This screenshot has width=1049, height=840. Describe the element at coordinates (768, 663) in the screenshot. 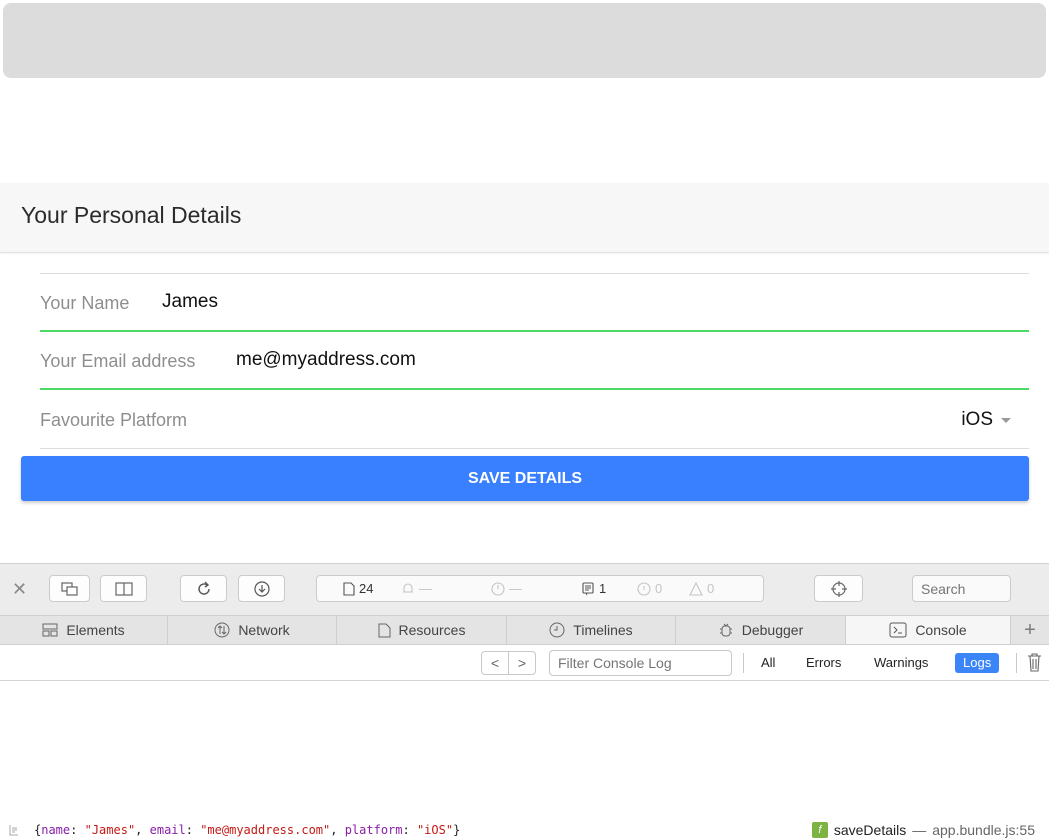

I see `filter-all-button: All` at that location.